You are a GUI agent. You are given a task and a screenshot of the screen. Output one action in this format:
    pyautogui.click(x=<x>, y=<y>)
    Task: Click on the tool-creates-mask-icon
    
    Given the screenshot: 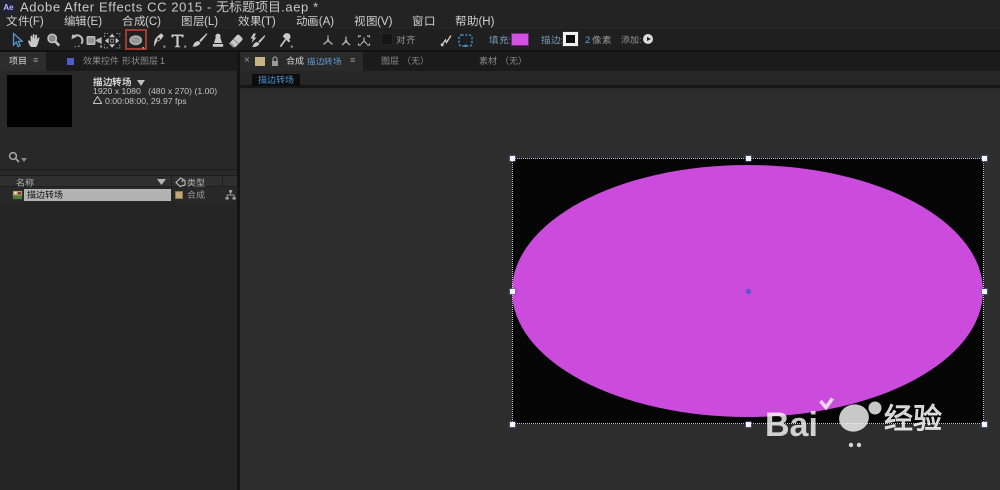 What is the action you would take?
    pyautogui.click(x=465, y=40)
    